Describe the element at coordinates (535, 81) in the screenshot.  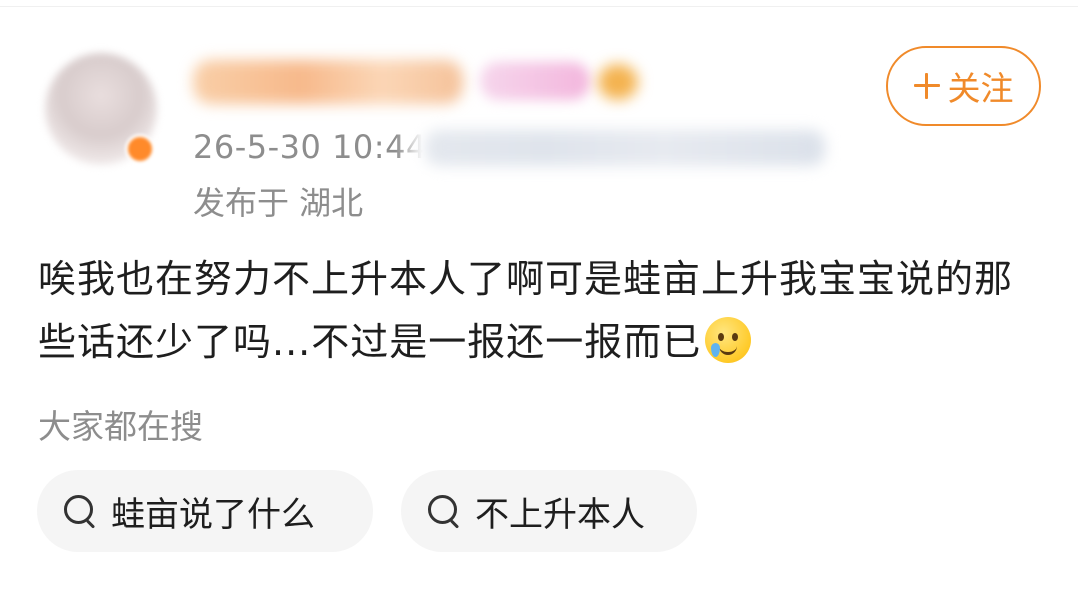
I see `vip-badge-blurred` at that location.